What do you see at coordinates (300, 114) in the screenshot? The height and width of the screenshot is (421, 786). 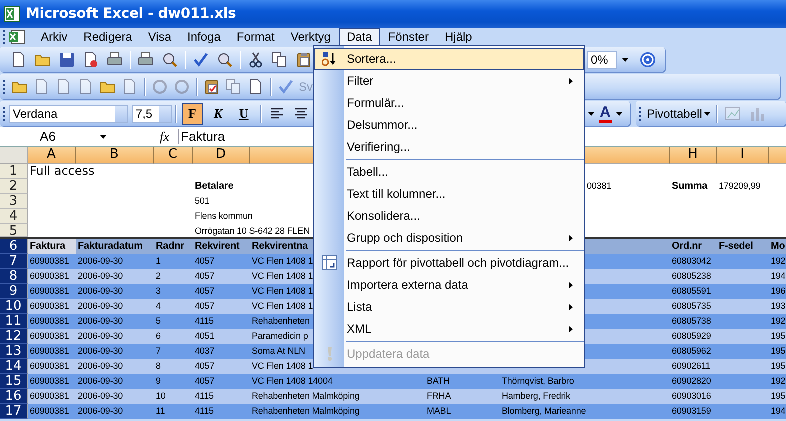 I see `align-center-icon` at bounding box center [300, 114].